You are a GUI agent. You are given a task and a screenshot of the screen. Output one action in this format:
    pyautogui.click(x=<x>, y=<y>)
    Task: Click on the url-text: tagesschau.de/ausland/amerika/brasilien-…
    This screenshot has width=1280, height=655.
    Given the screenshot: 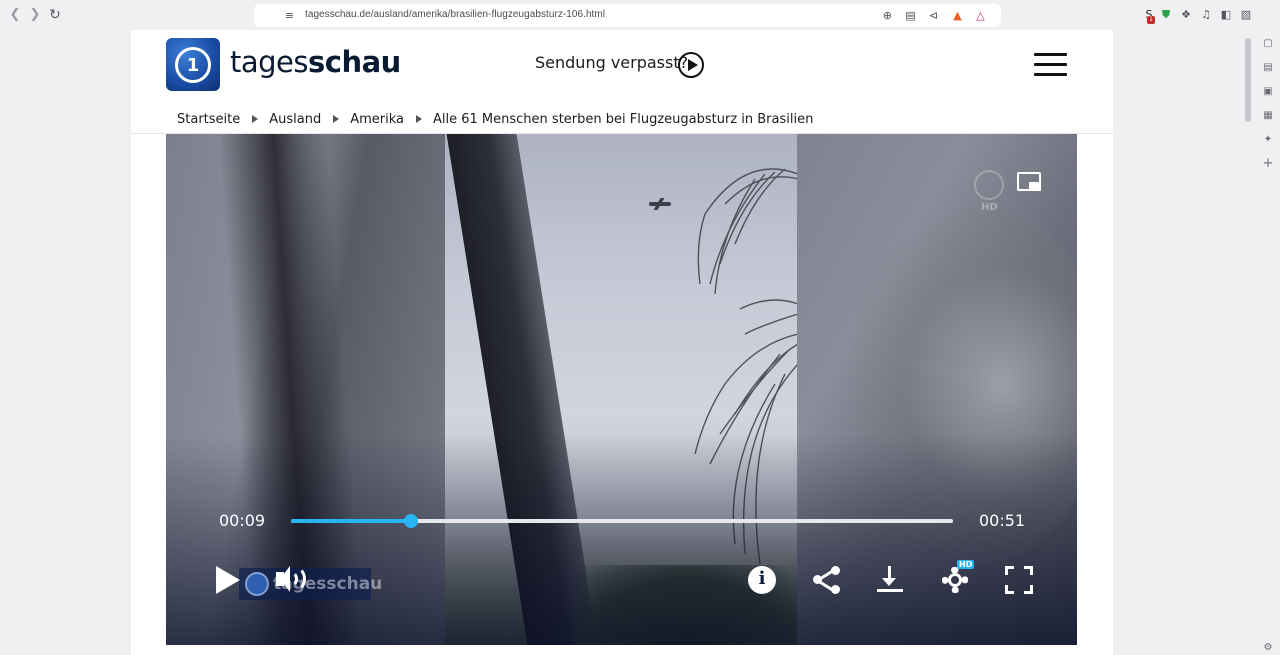 What is the action you would take?
    pyautogui.click(x=455, y=14)
    